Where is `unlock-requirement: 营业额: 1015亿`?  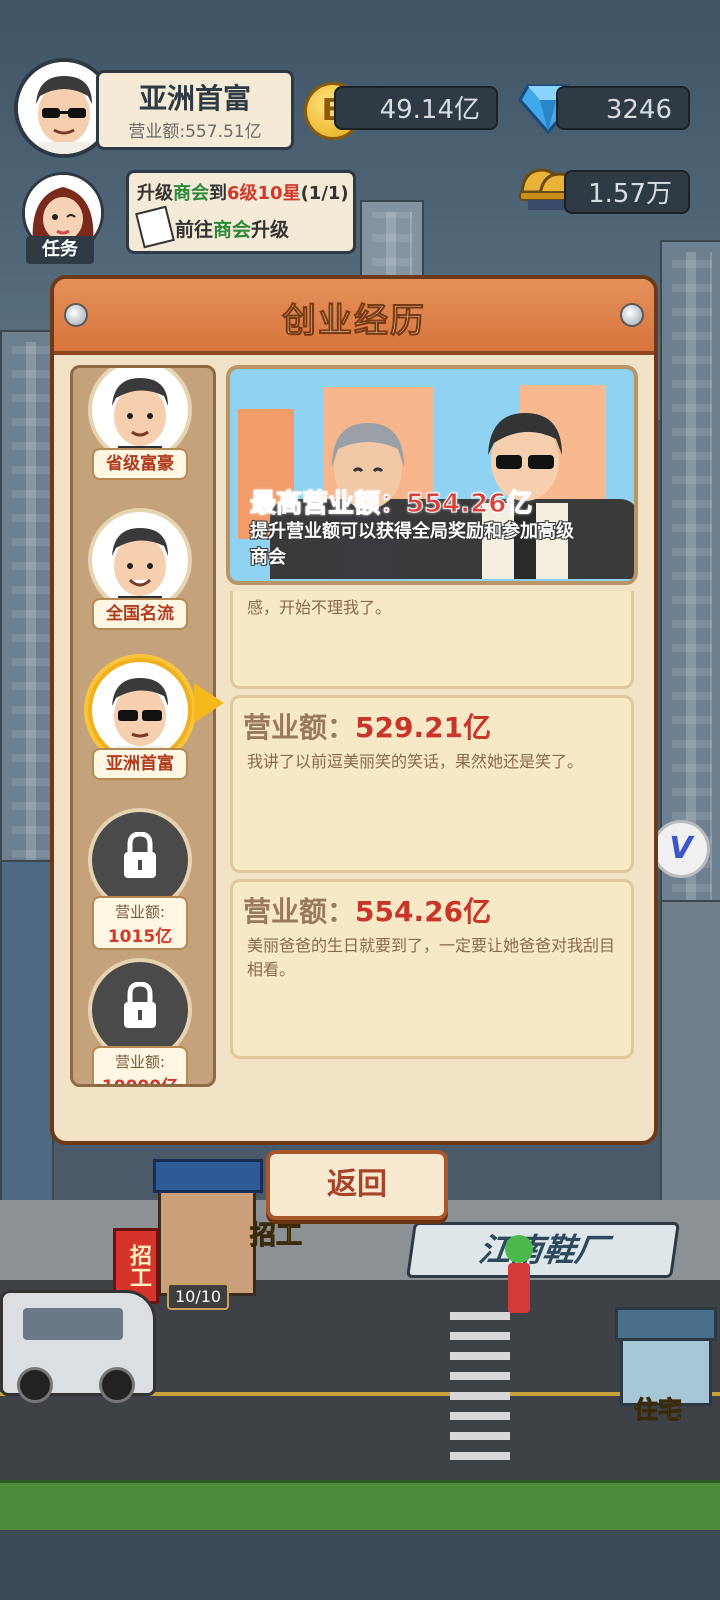
unlock-requirement: 营业额: 1015亿 is located at coordinates (140, 923).